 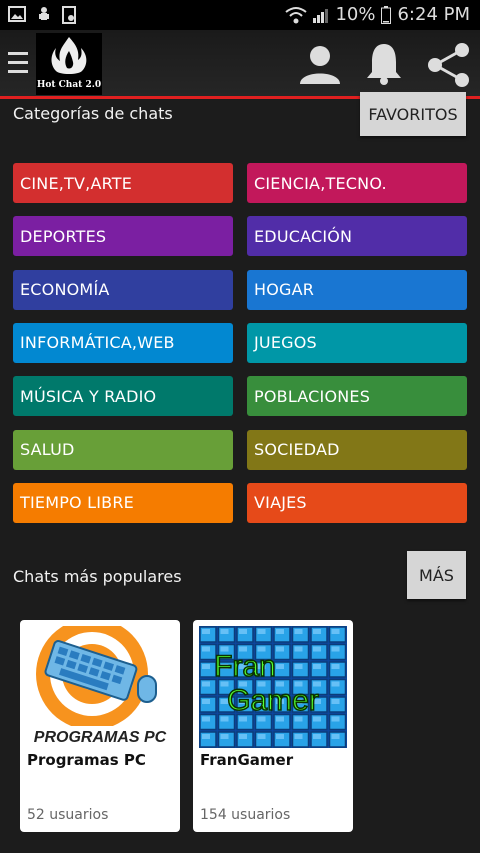 I want to click on category-button: SOCIEDAD, so click(x=357, y=449).